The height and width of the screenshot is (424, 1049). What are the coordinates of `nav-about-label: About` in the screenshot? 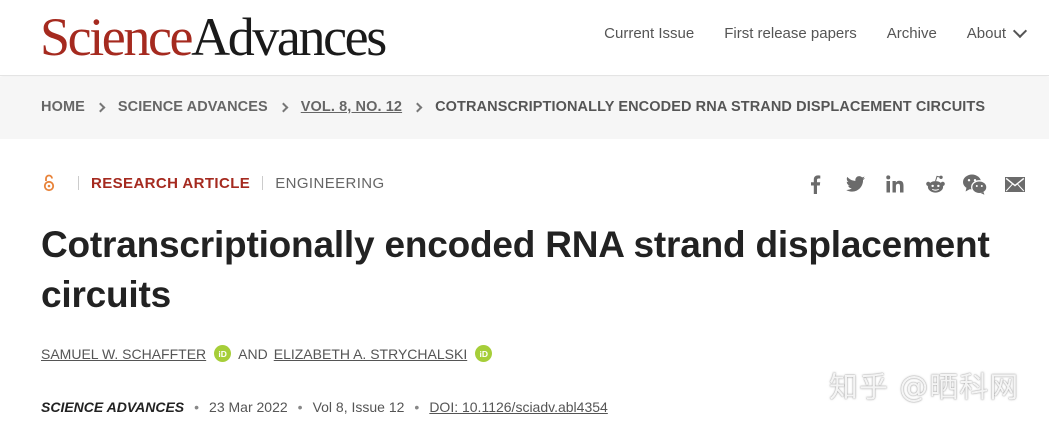 It's located at (986, 33).